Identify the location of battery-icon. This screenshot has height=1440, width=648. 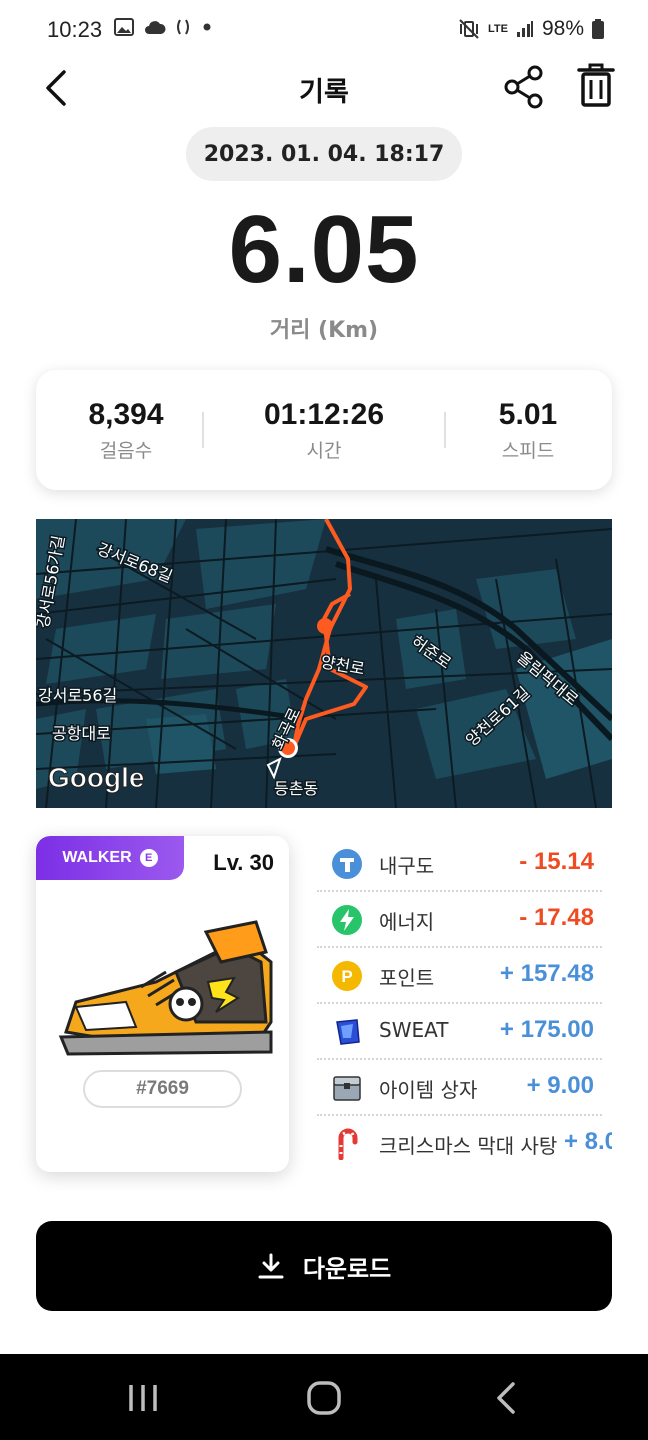
(598, 29).